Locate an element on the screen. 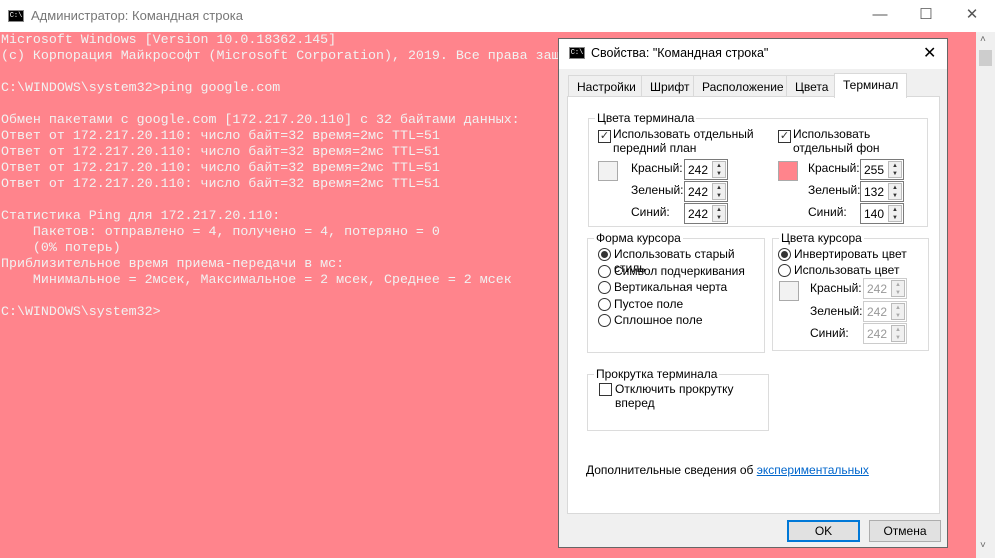 The image size is (995, 558). dialog-title-bar: C:\ Свойства: "Командная строка" ✕ is located at coordinates (753, 54).